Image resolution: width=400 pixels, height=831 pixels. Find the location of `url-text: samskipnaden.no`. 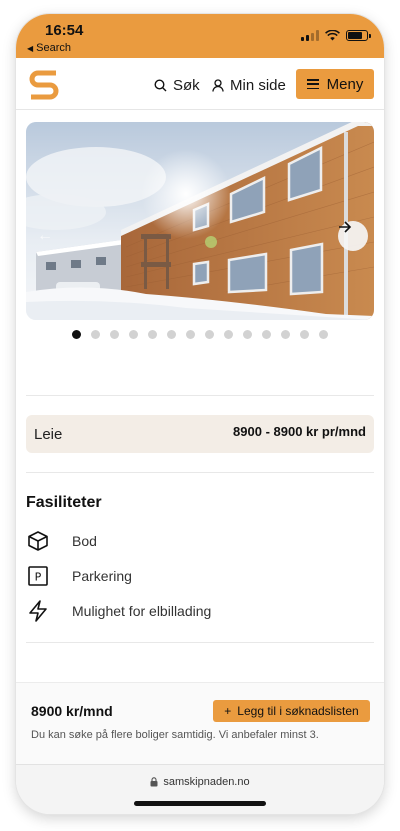

url-text: samskipnaden.no is located at coordinates (206, 782).